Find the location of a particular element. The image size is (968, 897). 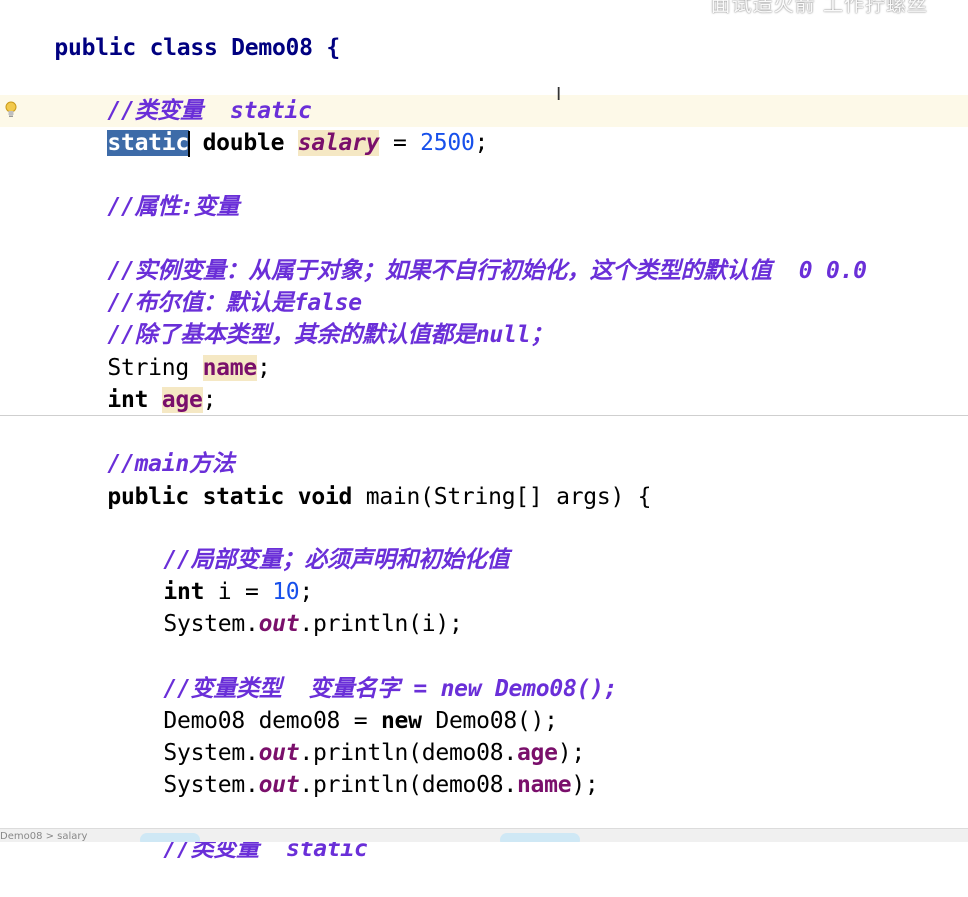

code-line-class-decl: public class Demo08 { is located at coordinates (170, 30).